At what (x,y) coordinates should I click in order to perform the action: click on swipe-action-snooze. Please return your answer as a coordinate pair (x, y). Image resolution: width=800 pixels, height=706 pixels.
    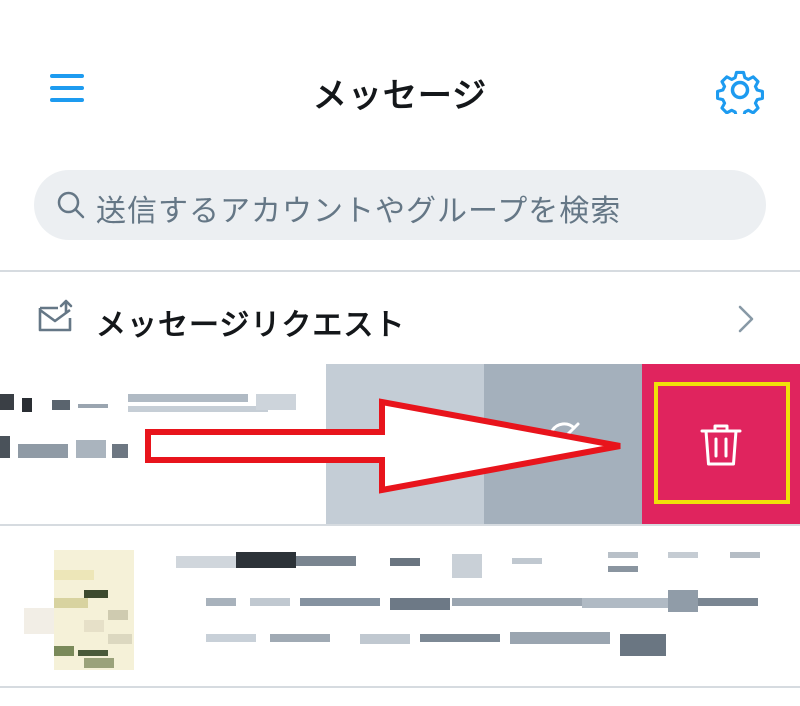
    Looking at the image, I should click on (563, 444).